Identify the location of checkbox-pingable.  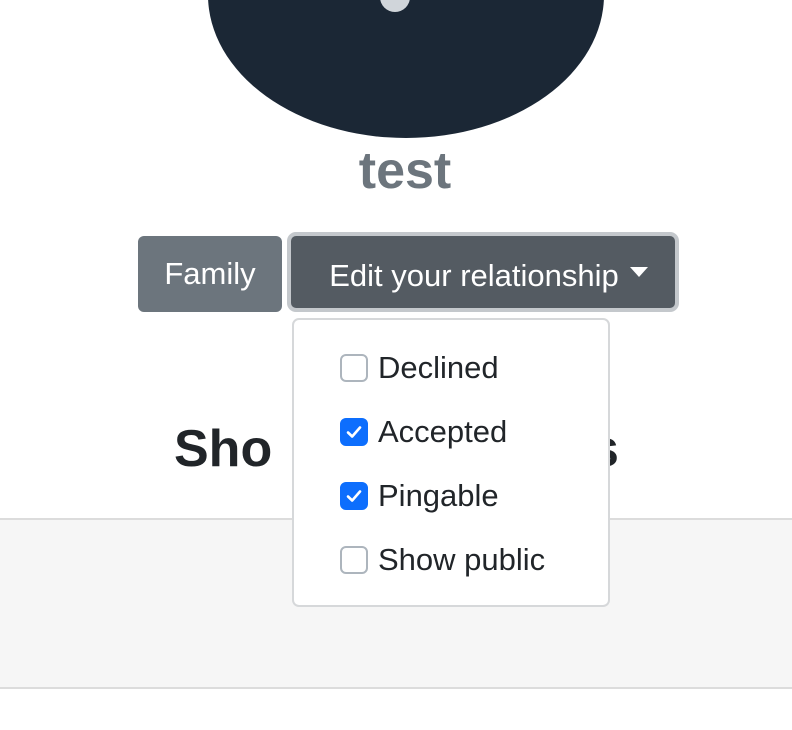
(354, 496).